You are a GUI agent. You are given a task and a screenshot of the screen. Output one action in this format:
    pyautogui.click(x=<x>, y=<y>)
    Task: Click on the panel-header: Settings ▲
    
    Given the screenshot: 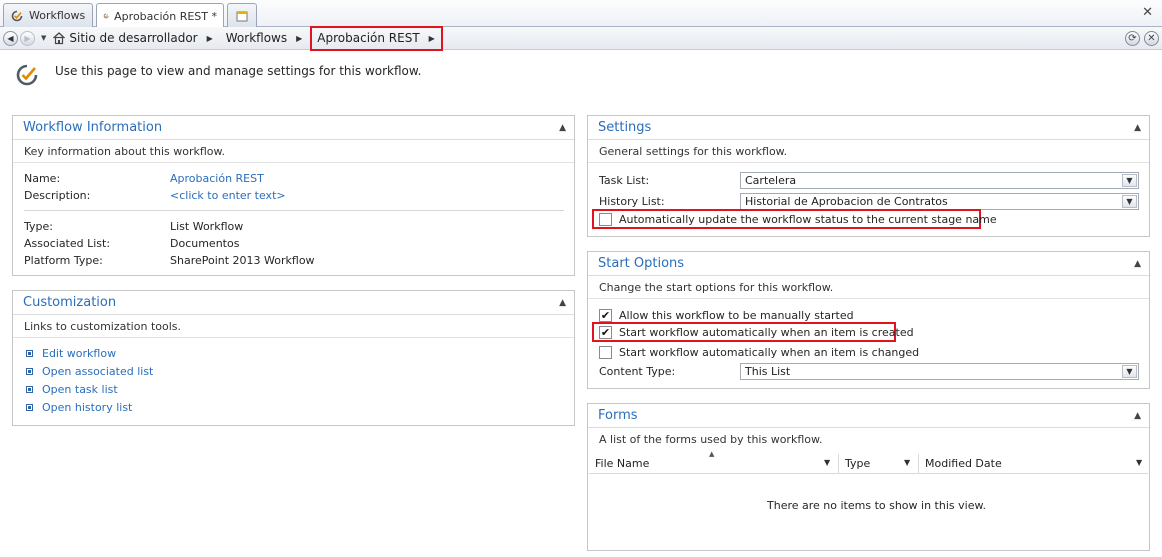 What is the action you would take?
    pyautogui.click(x=868, y=128)
    